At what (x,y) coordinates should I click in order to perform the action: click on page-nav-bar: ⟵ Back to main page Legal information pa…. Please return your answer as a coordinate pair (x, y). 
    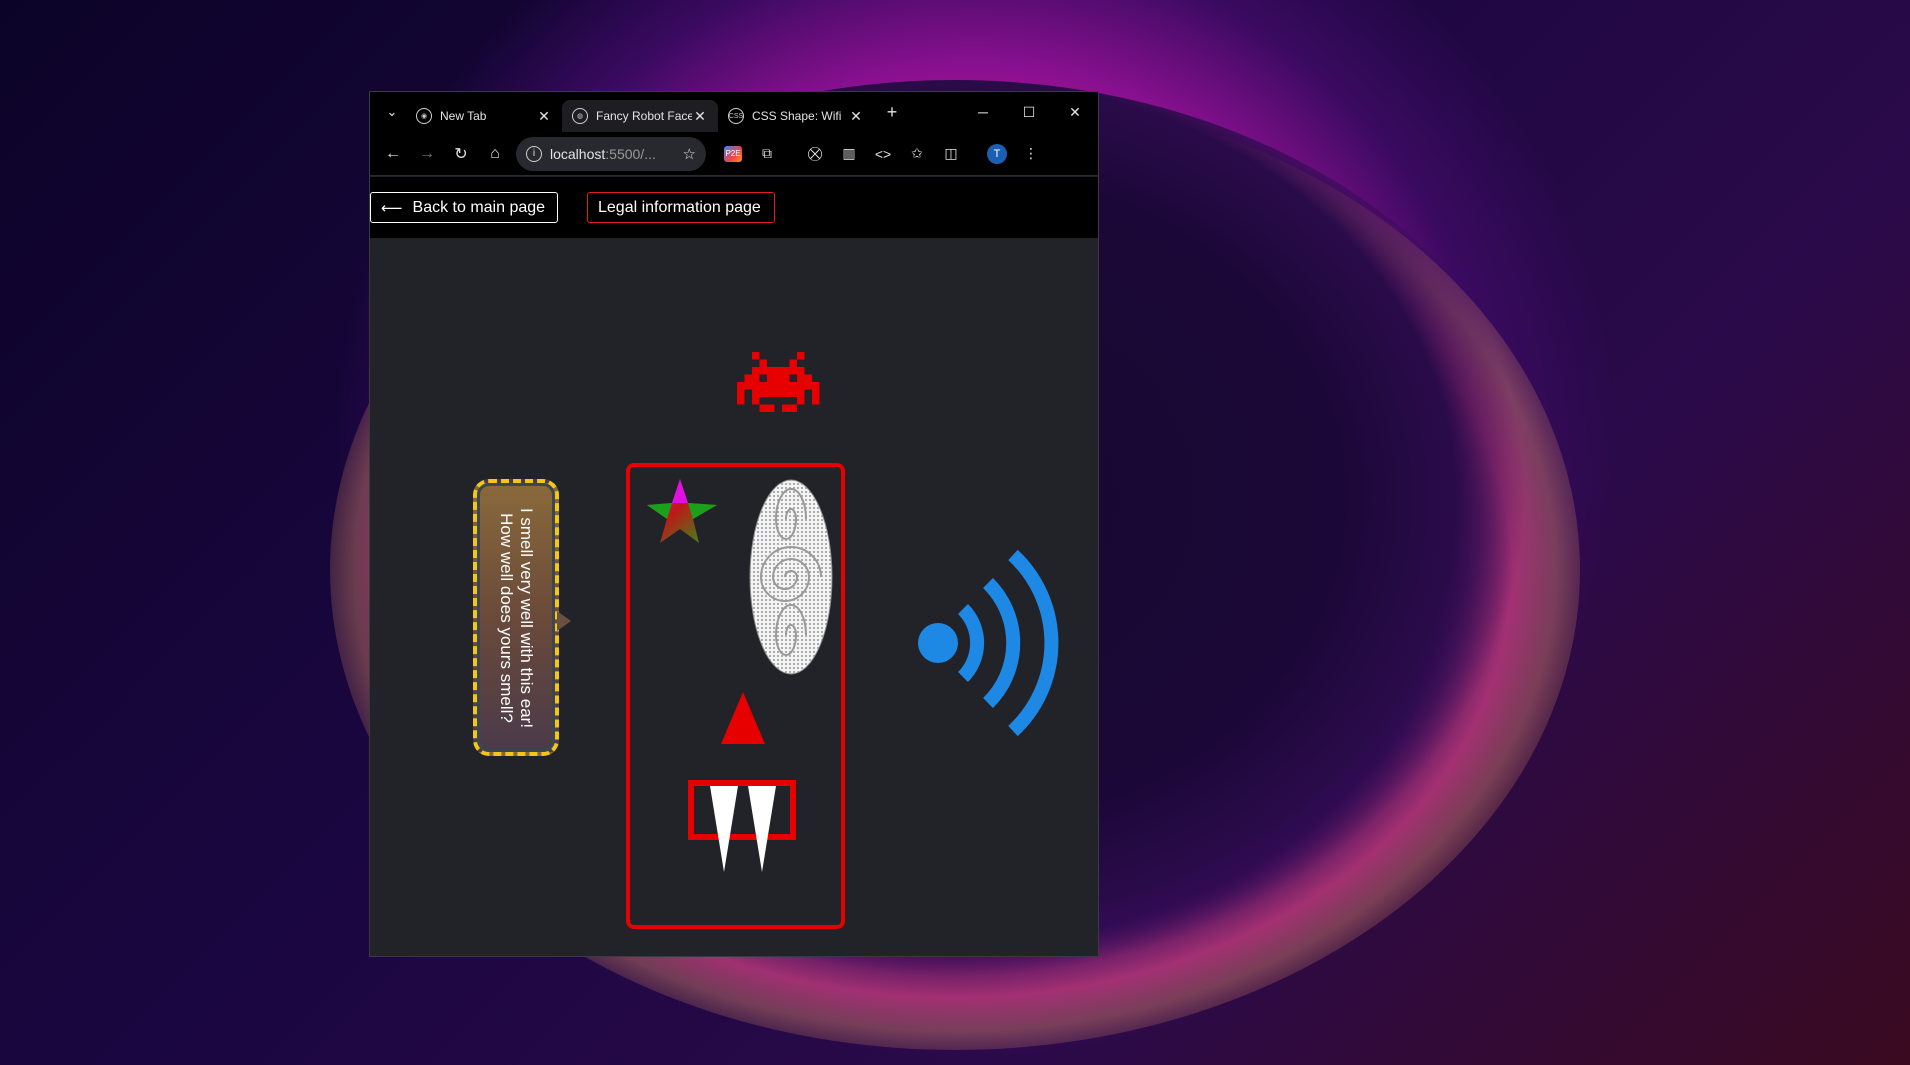
    Looking at the image, I should click on (734, 207).